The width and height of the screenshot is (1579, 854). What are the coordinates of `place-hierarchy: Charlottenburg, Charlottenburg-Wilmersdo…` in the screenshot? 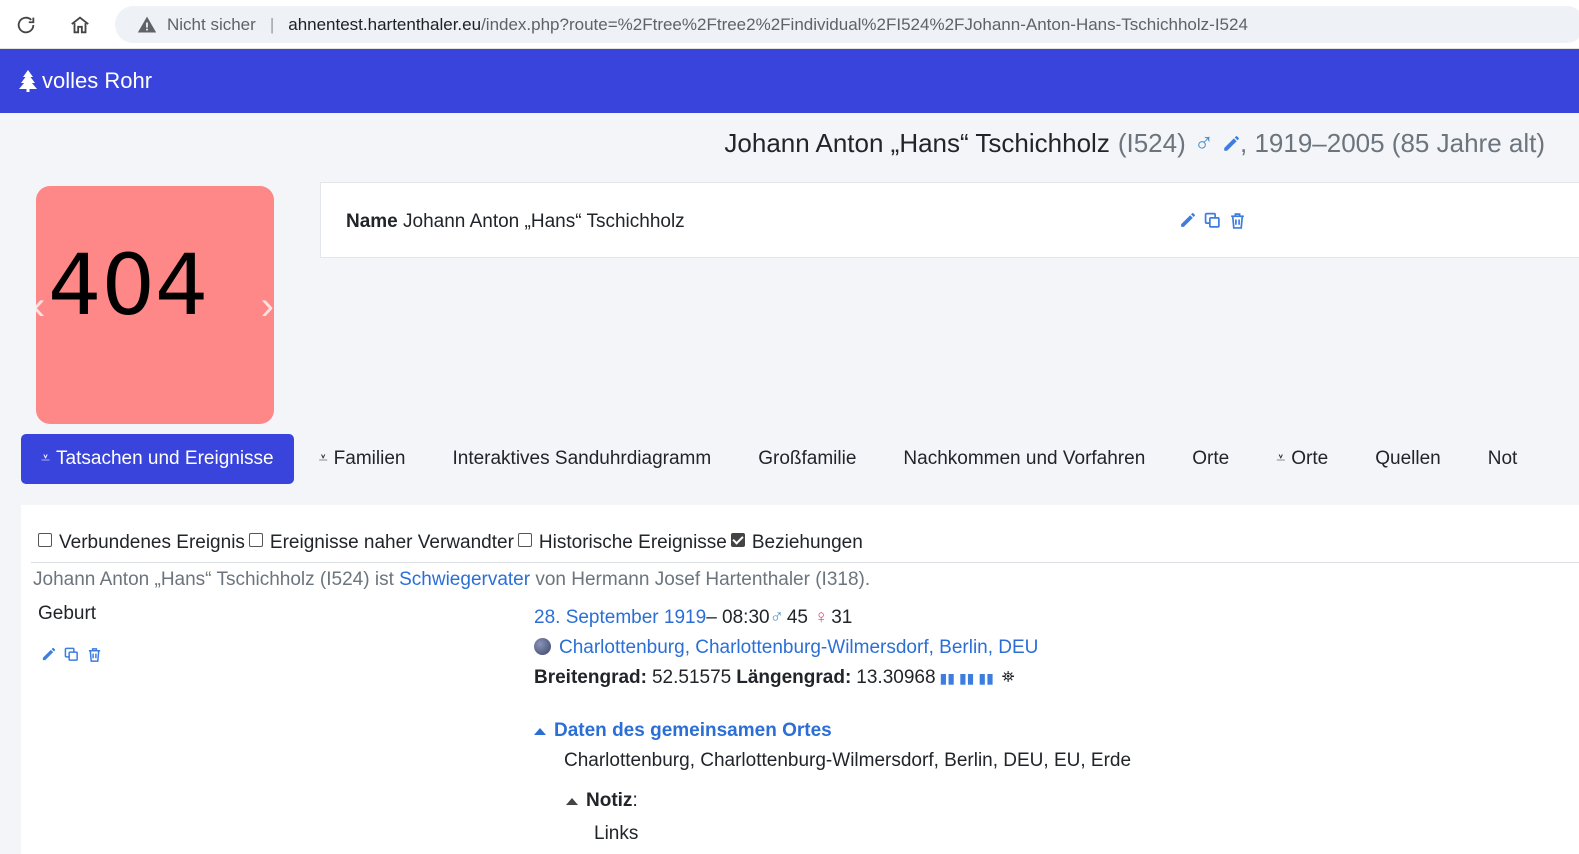 It's located at (848, 760).